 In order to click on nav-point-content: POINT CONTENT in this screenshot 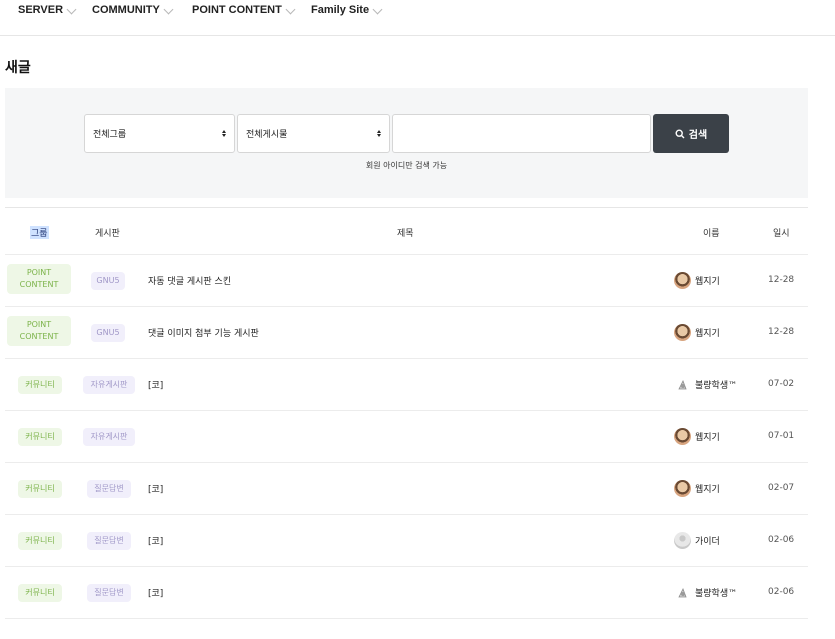, I will do `click(244, 10)`.